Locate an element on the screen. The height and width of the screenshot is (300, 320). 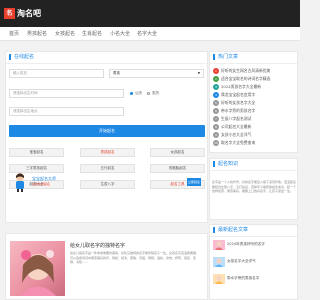
nav-item-boy: 男孩起名 is located at coordinates (37, 33).